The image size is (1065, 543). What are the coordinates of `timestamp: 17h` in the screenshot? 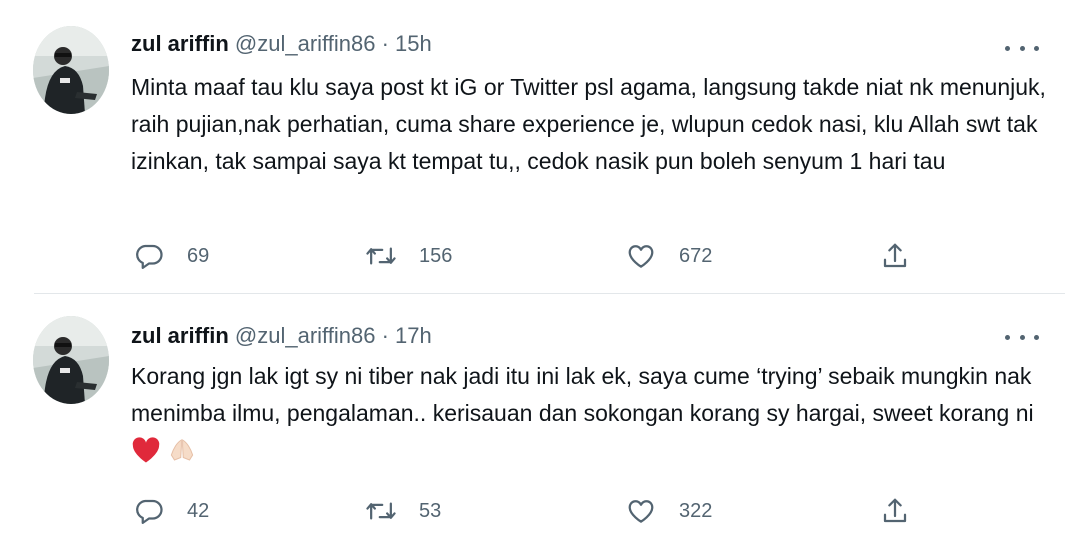 It's located at (413, 335).